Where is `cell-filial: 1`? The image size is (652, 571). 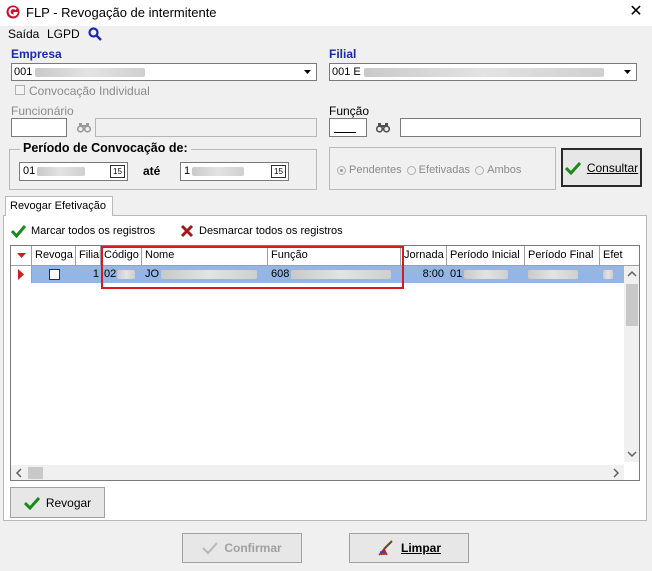 cell-filial: 1 is located at coordinates (95, 274).